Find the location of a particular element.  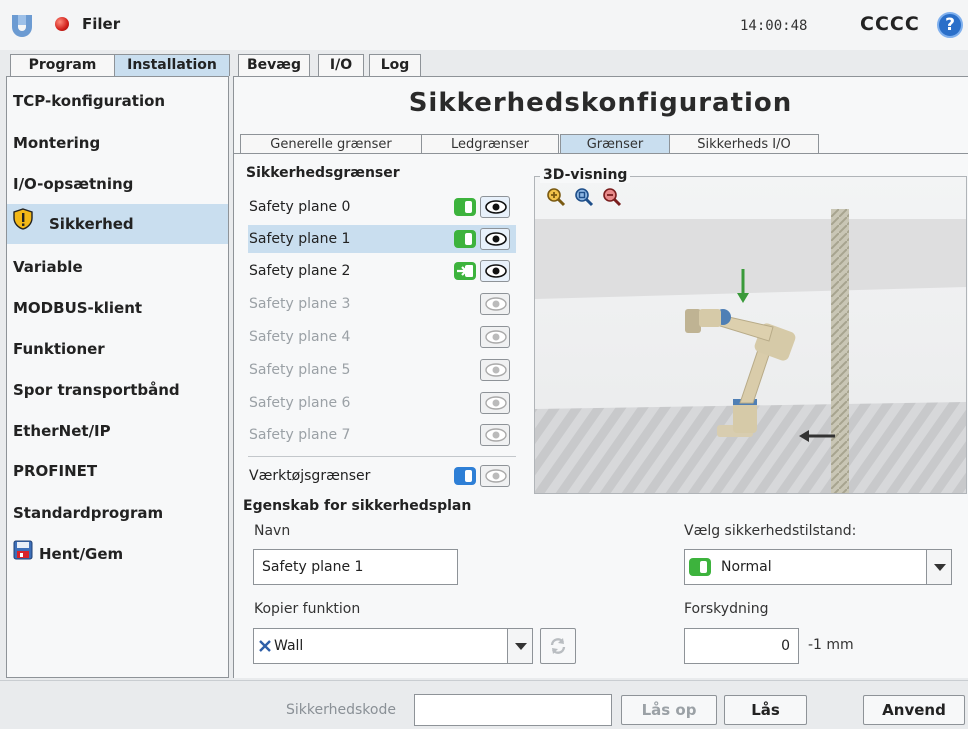

tab-program: Program is located at coordinates (62, 65).